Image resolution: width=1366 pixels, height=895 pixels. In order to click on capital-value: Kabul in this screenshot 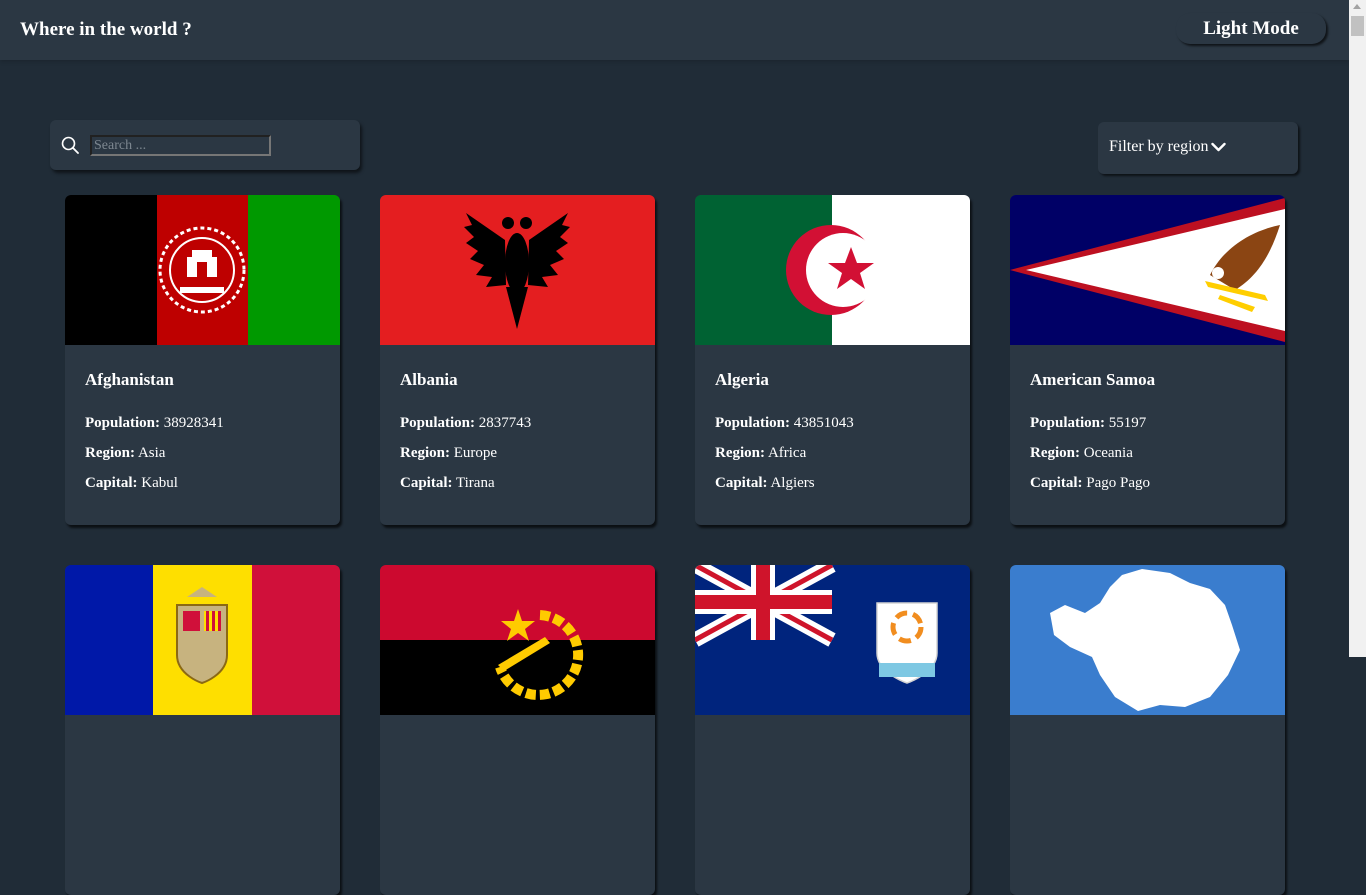, I will do `click(159, 483)`.